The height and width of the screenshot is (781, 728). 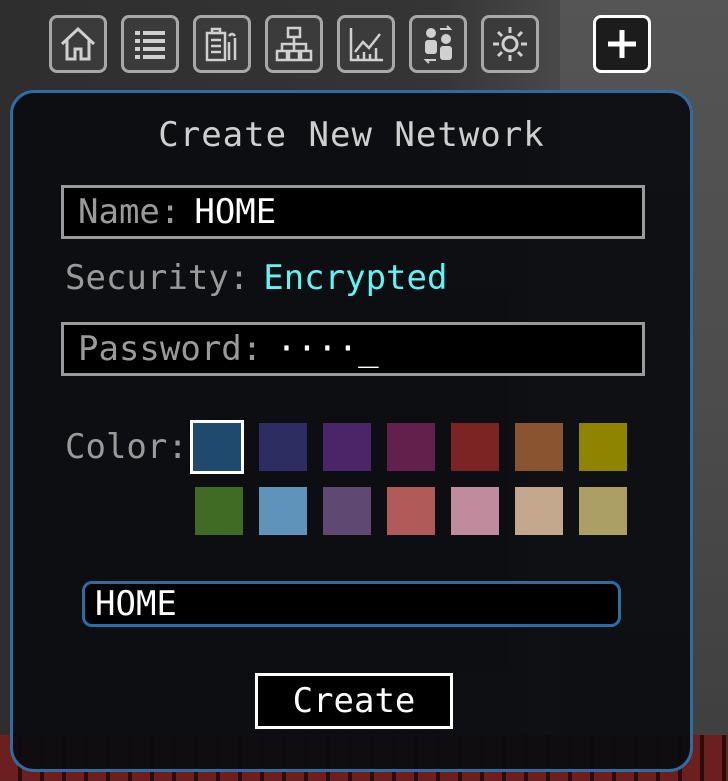 I want to click on tab-statistics, so click(x=366, y=44).